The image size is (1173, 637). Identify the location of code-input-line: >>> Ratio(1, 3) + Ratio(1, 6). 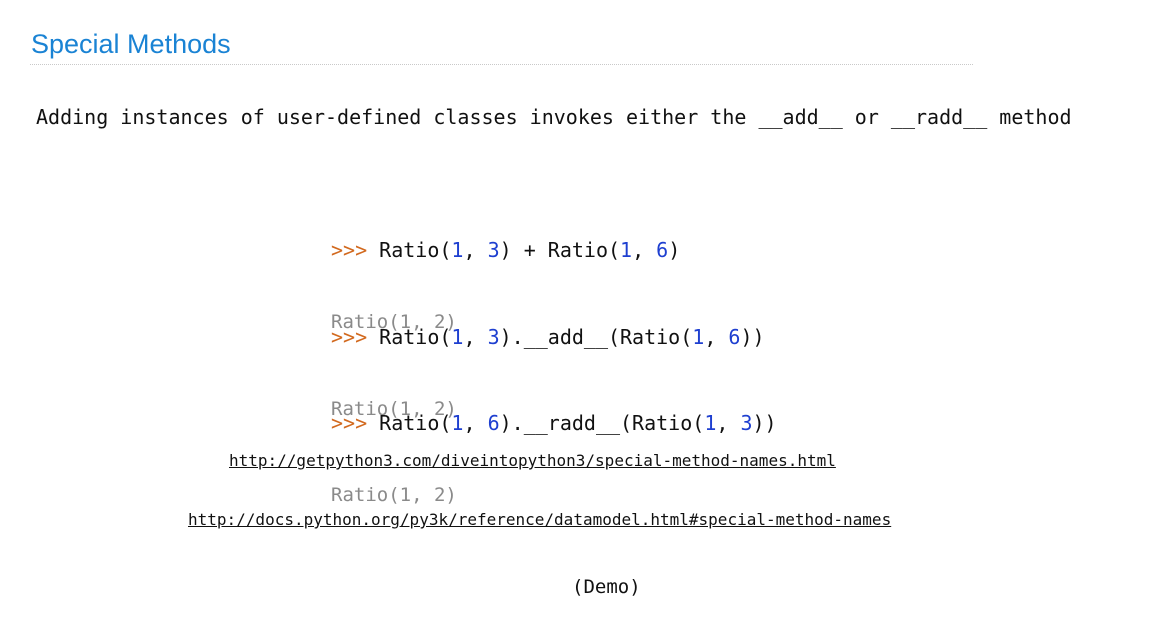
(505, 250).